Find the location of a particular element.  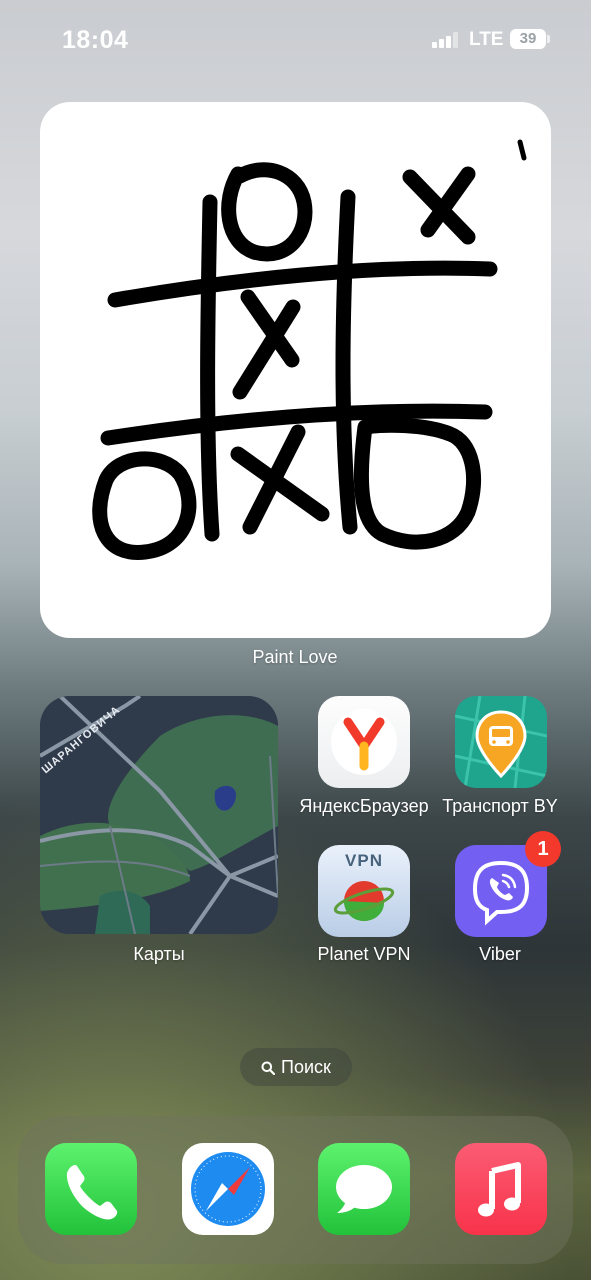

app-yandex-browser is located at coordinates (364, 742).